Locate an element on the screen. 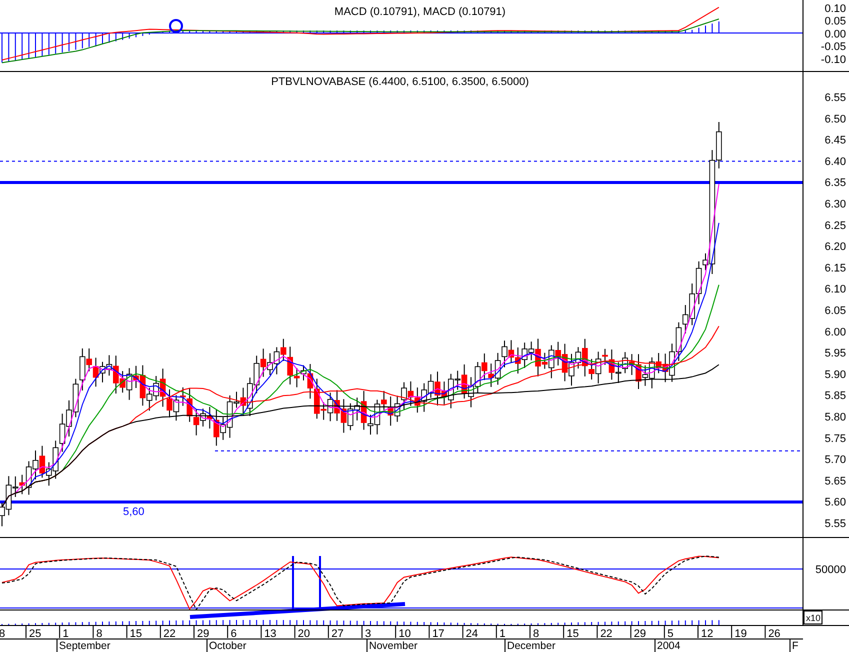 The width and height of the screenshot is (849, 652). day-label: 3 is located at coordinates (368, 634).